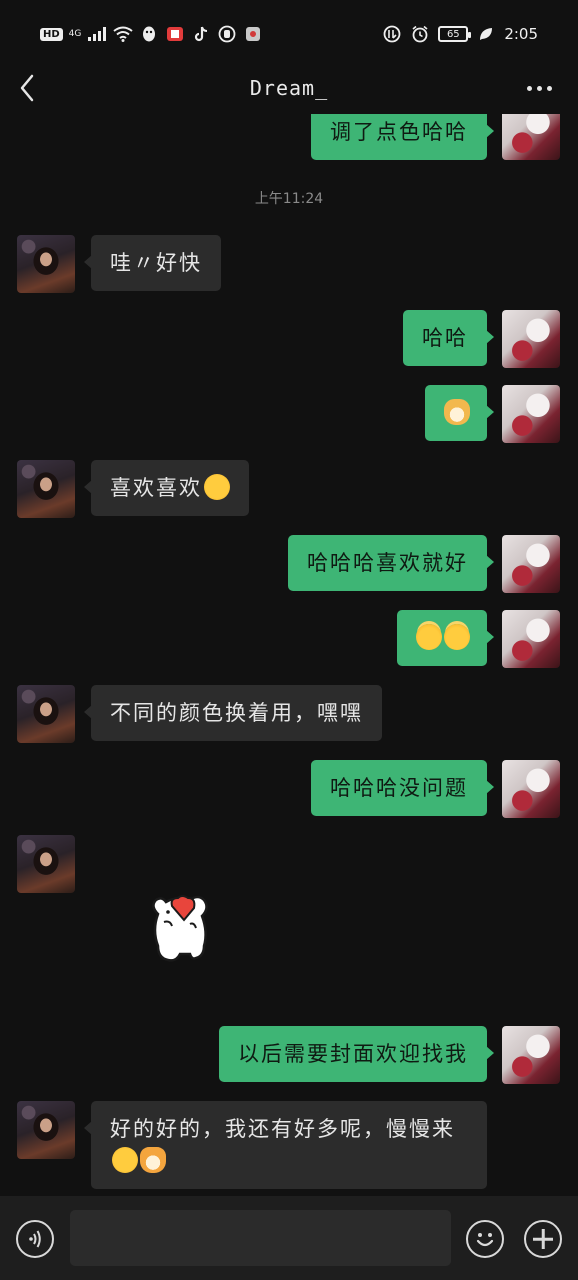  What do you see at coordinates (181, 926) in the screenshot?
I see `bear-holding-heart-sticker` at bounding box center [181, 926].